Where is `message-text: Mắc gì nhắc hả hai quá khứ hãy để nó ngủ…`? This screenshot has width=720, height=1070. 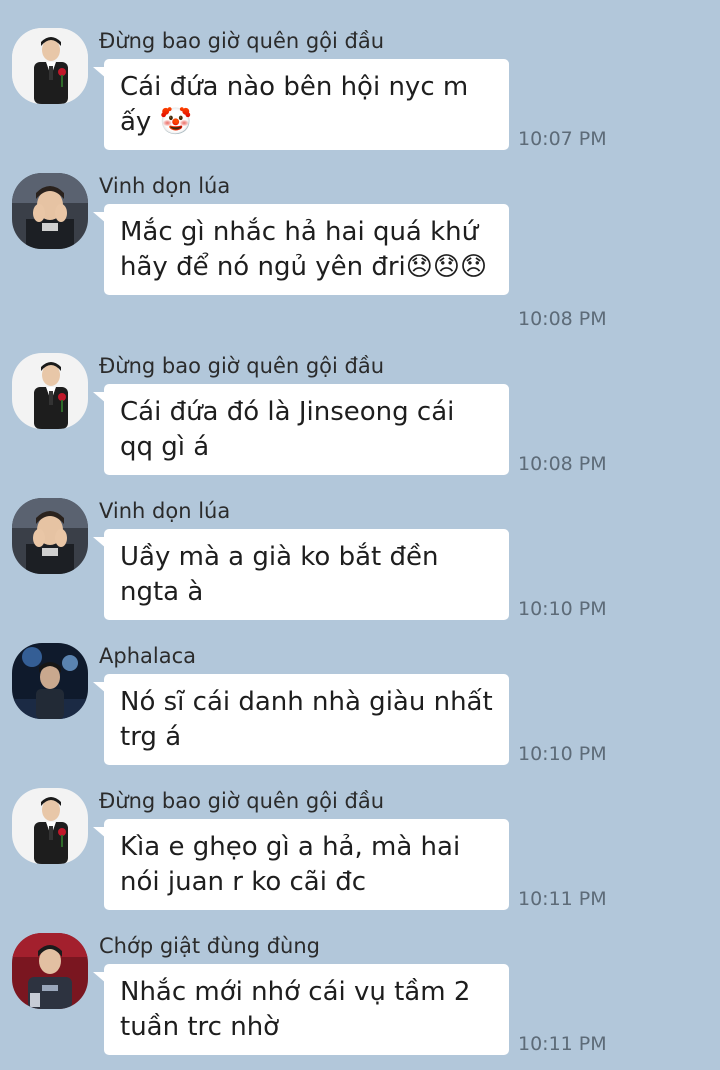 message-text: Mắc gì nhắc hả hai quá khứ hãy để nó ngủ… is located at coordinates (304, 249).